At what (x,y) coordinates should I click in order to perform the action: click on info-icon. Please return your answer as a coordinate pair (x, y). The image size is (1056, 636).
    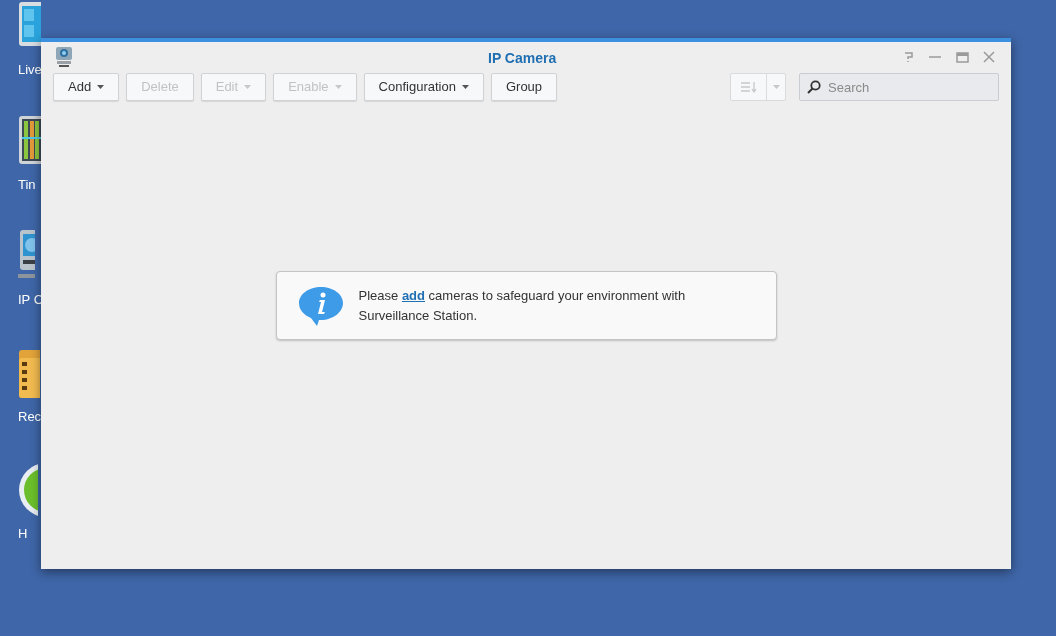
    Looking at the image, I should click on (320, 305).